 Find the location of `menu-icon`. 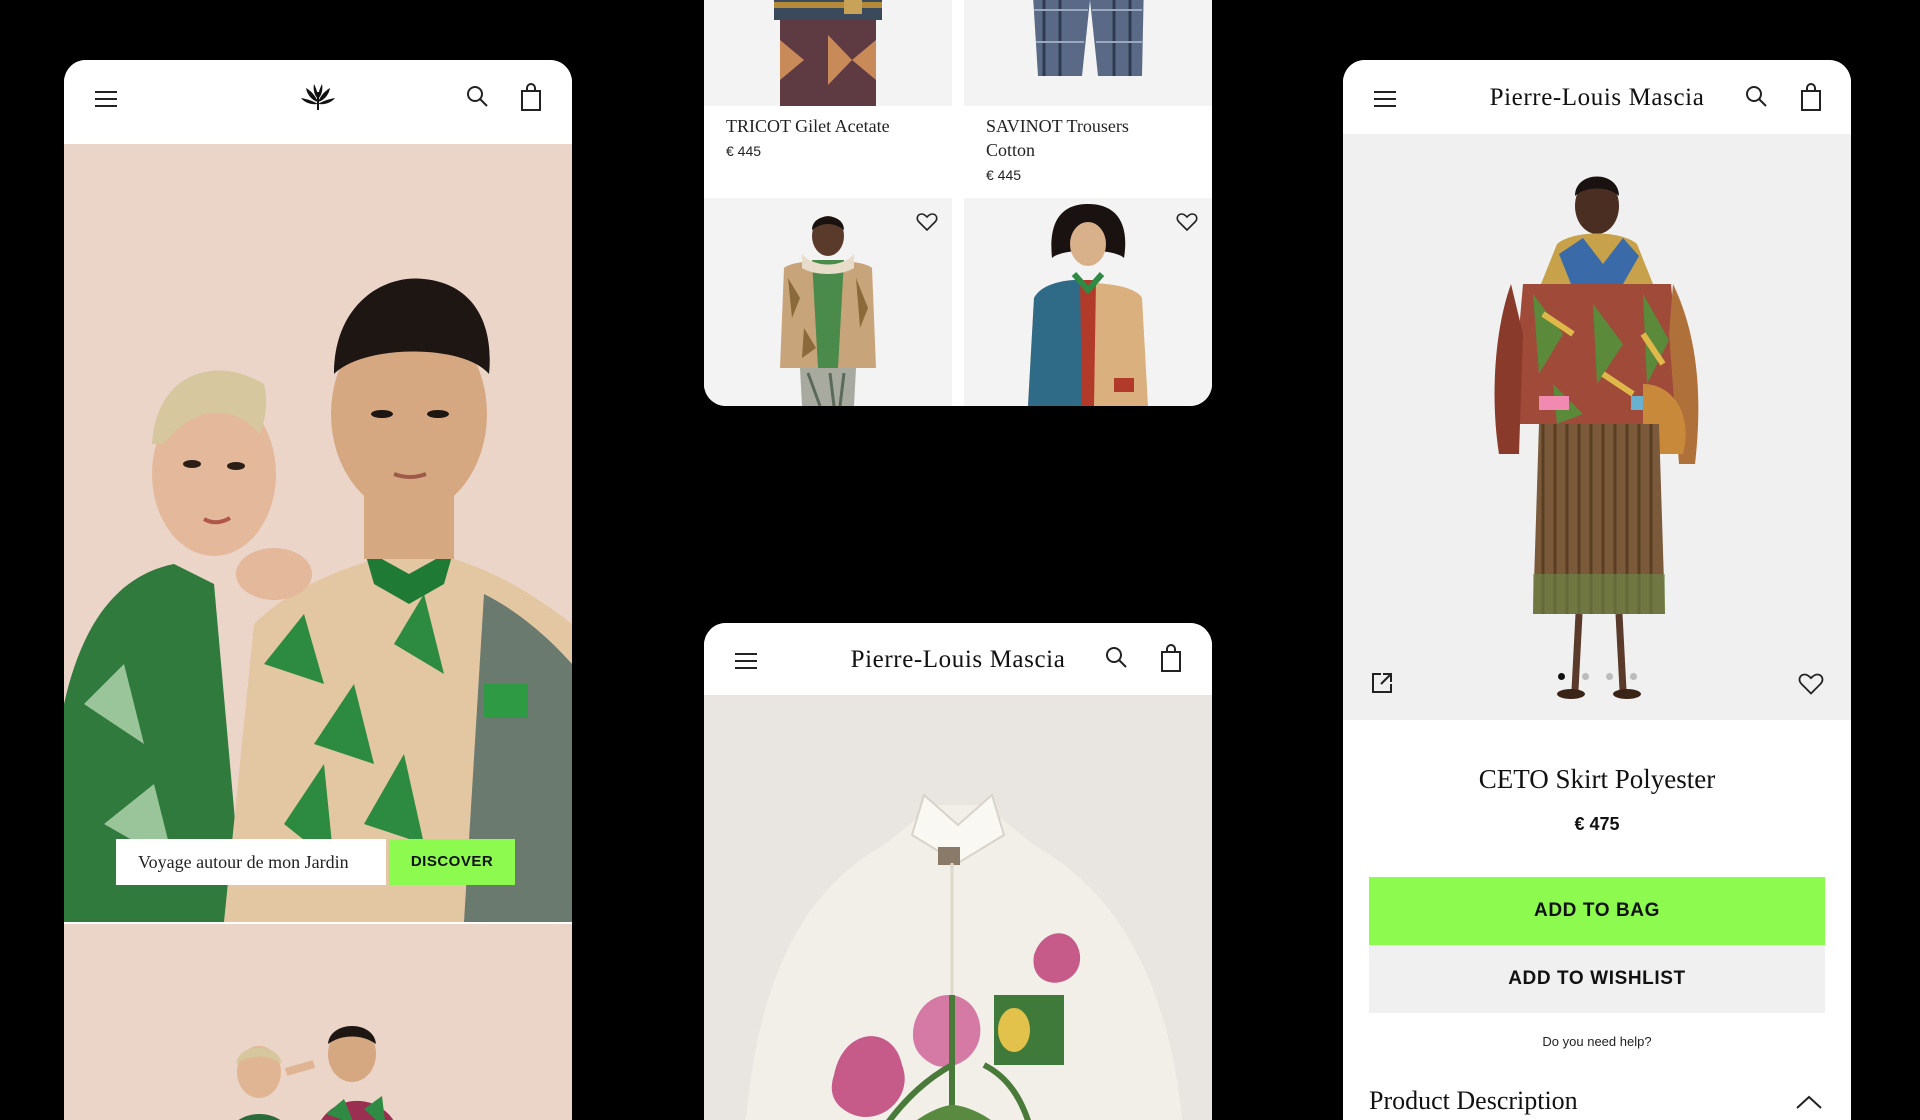

menu-icon is located at coordinates (106, 98).